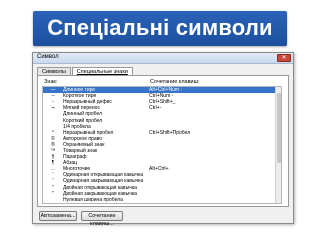 The height and width of the screenshot is (240, 320). What do you see at coordinates (79, 90) in the screenshot?
I see `list-item-name: Длинное тире` at bounding box center [79, 90].